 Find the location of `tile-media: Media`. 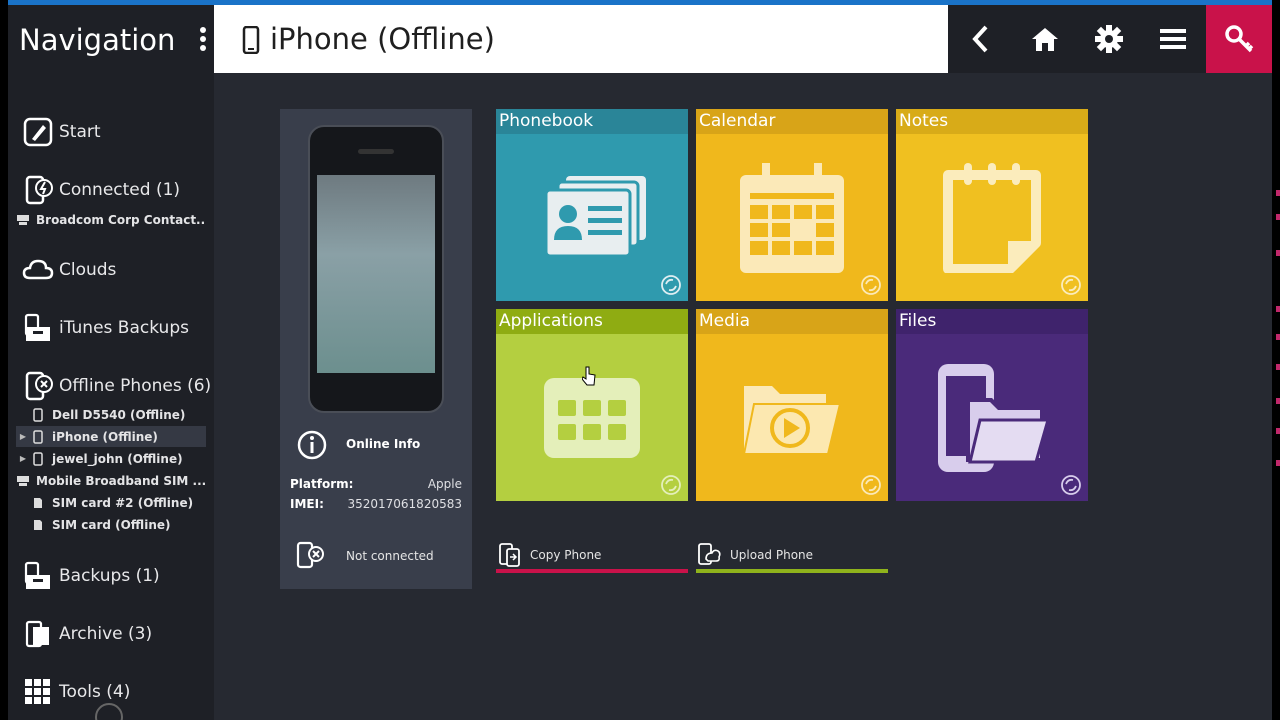

tile-media: Media is located at coordinates (792, 405).